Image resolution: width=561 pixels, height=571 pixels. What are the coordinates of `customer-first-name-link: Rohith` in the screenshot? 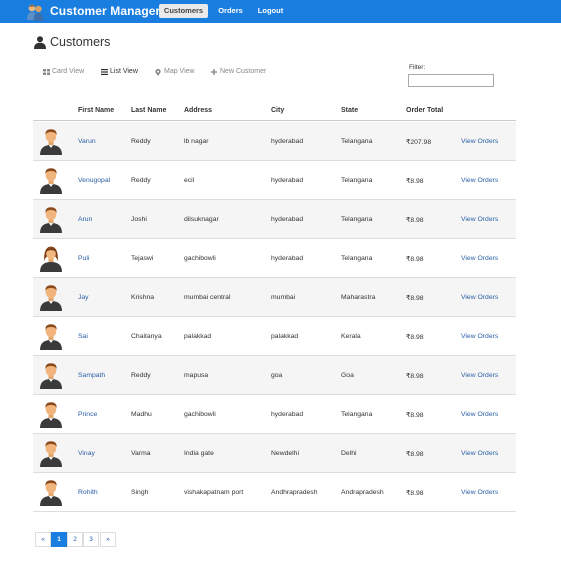 It's located at (88, 492).